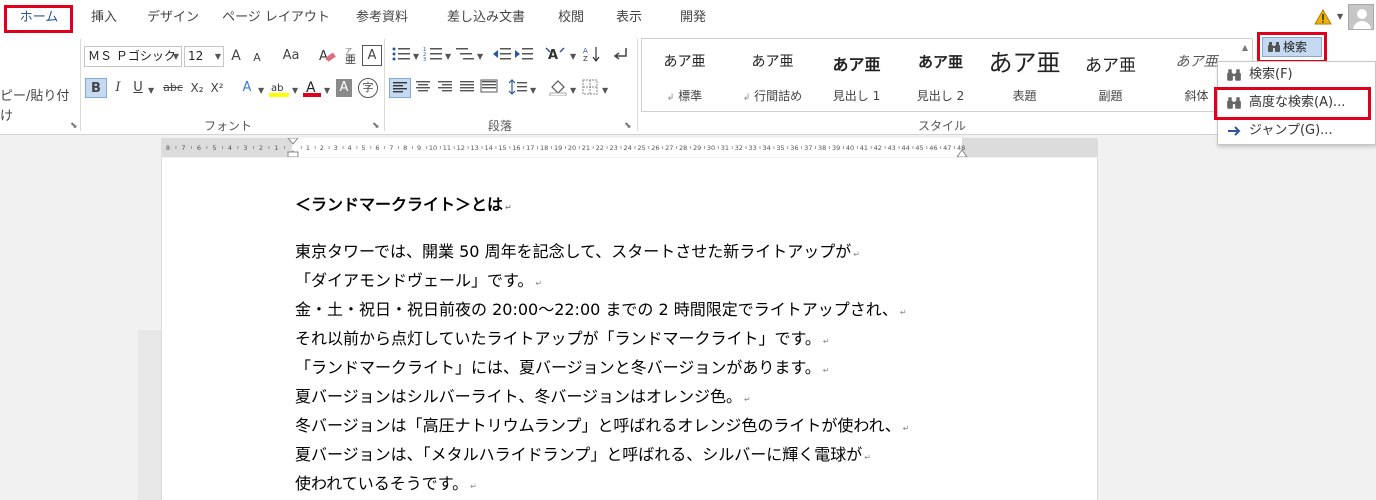 The image size is (1376, 500). What do you see at coordinates (312, 88) in the screenshot?
I see `font-color-icon: A` at bounding box center [312, 88].